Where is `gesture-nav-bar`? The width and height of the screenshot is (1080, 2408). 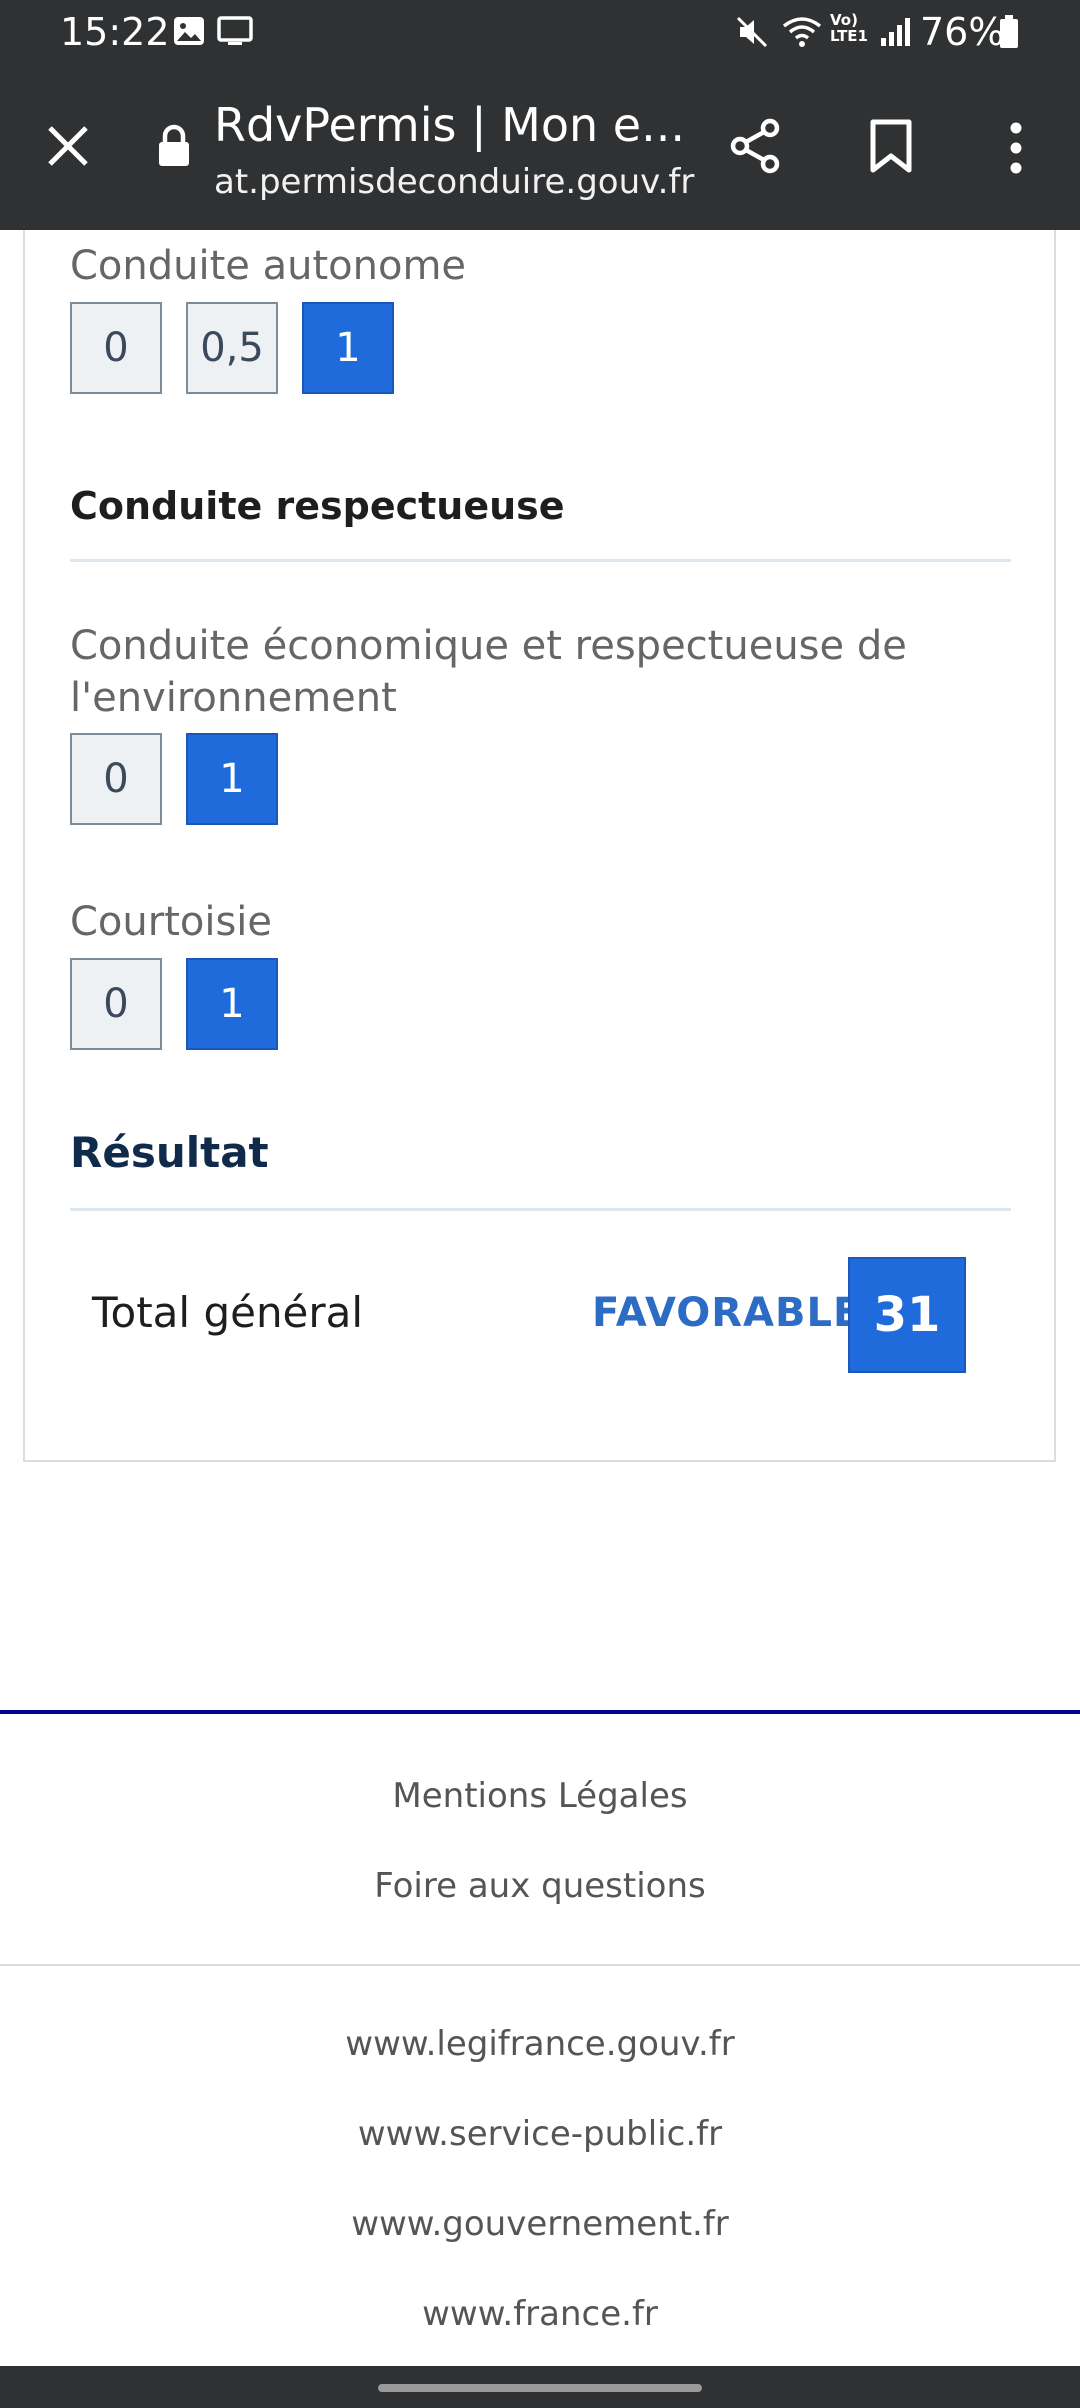
gesture-nav-bar is located at coordinates (540, 2387).